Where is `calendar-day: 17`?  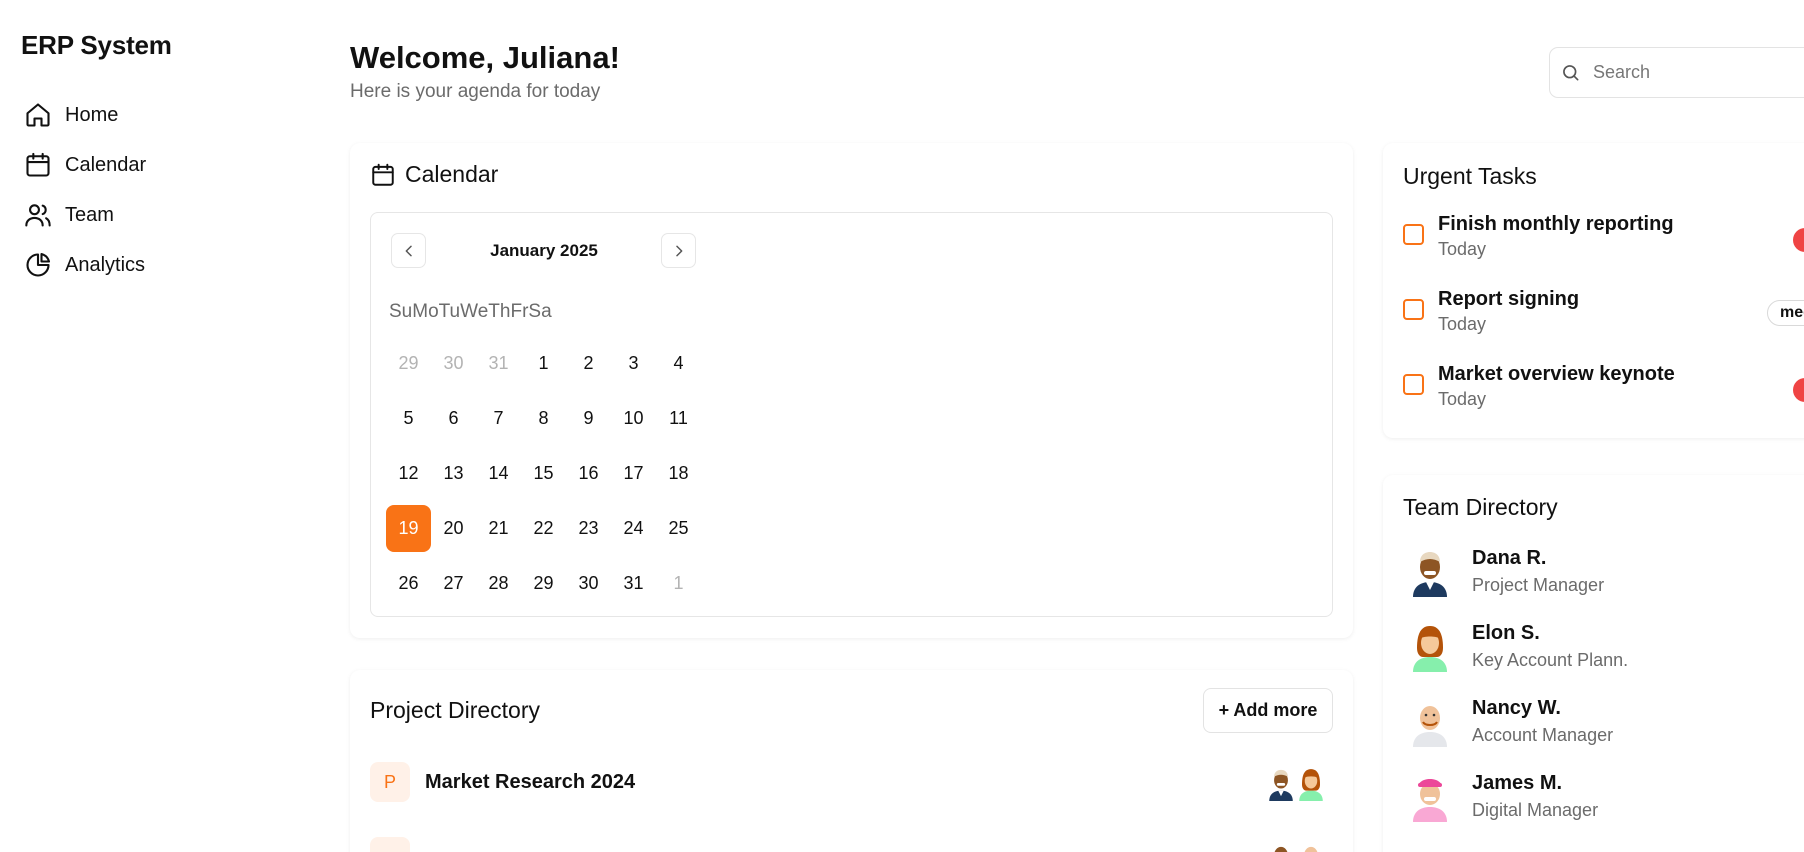 calendar-day: 17 is located at coordinates (633, 473).